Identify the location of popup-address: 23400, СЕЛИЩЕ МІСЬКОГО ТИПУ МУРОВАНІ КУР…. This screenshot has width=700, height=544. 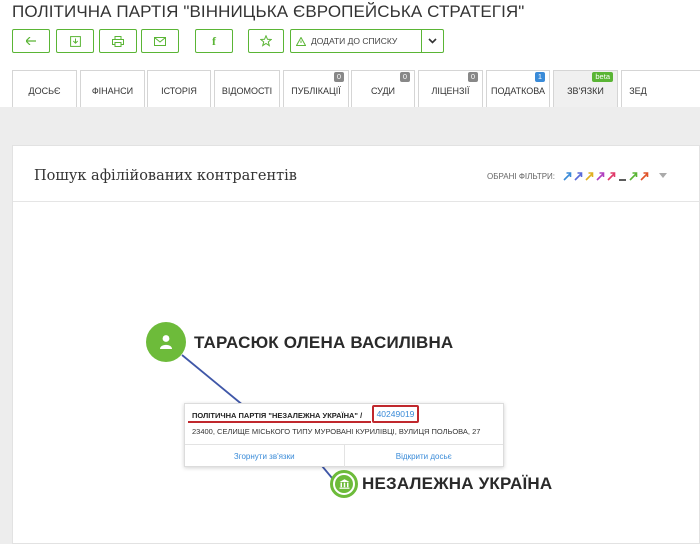
(336, 431).